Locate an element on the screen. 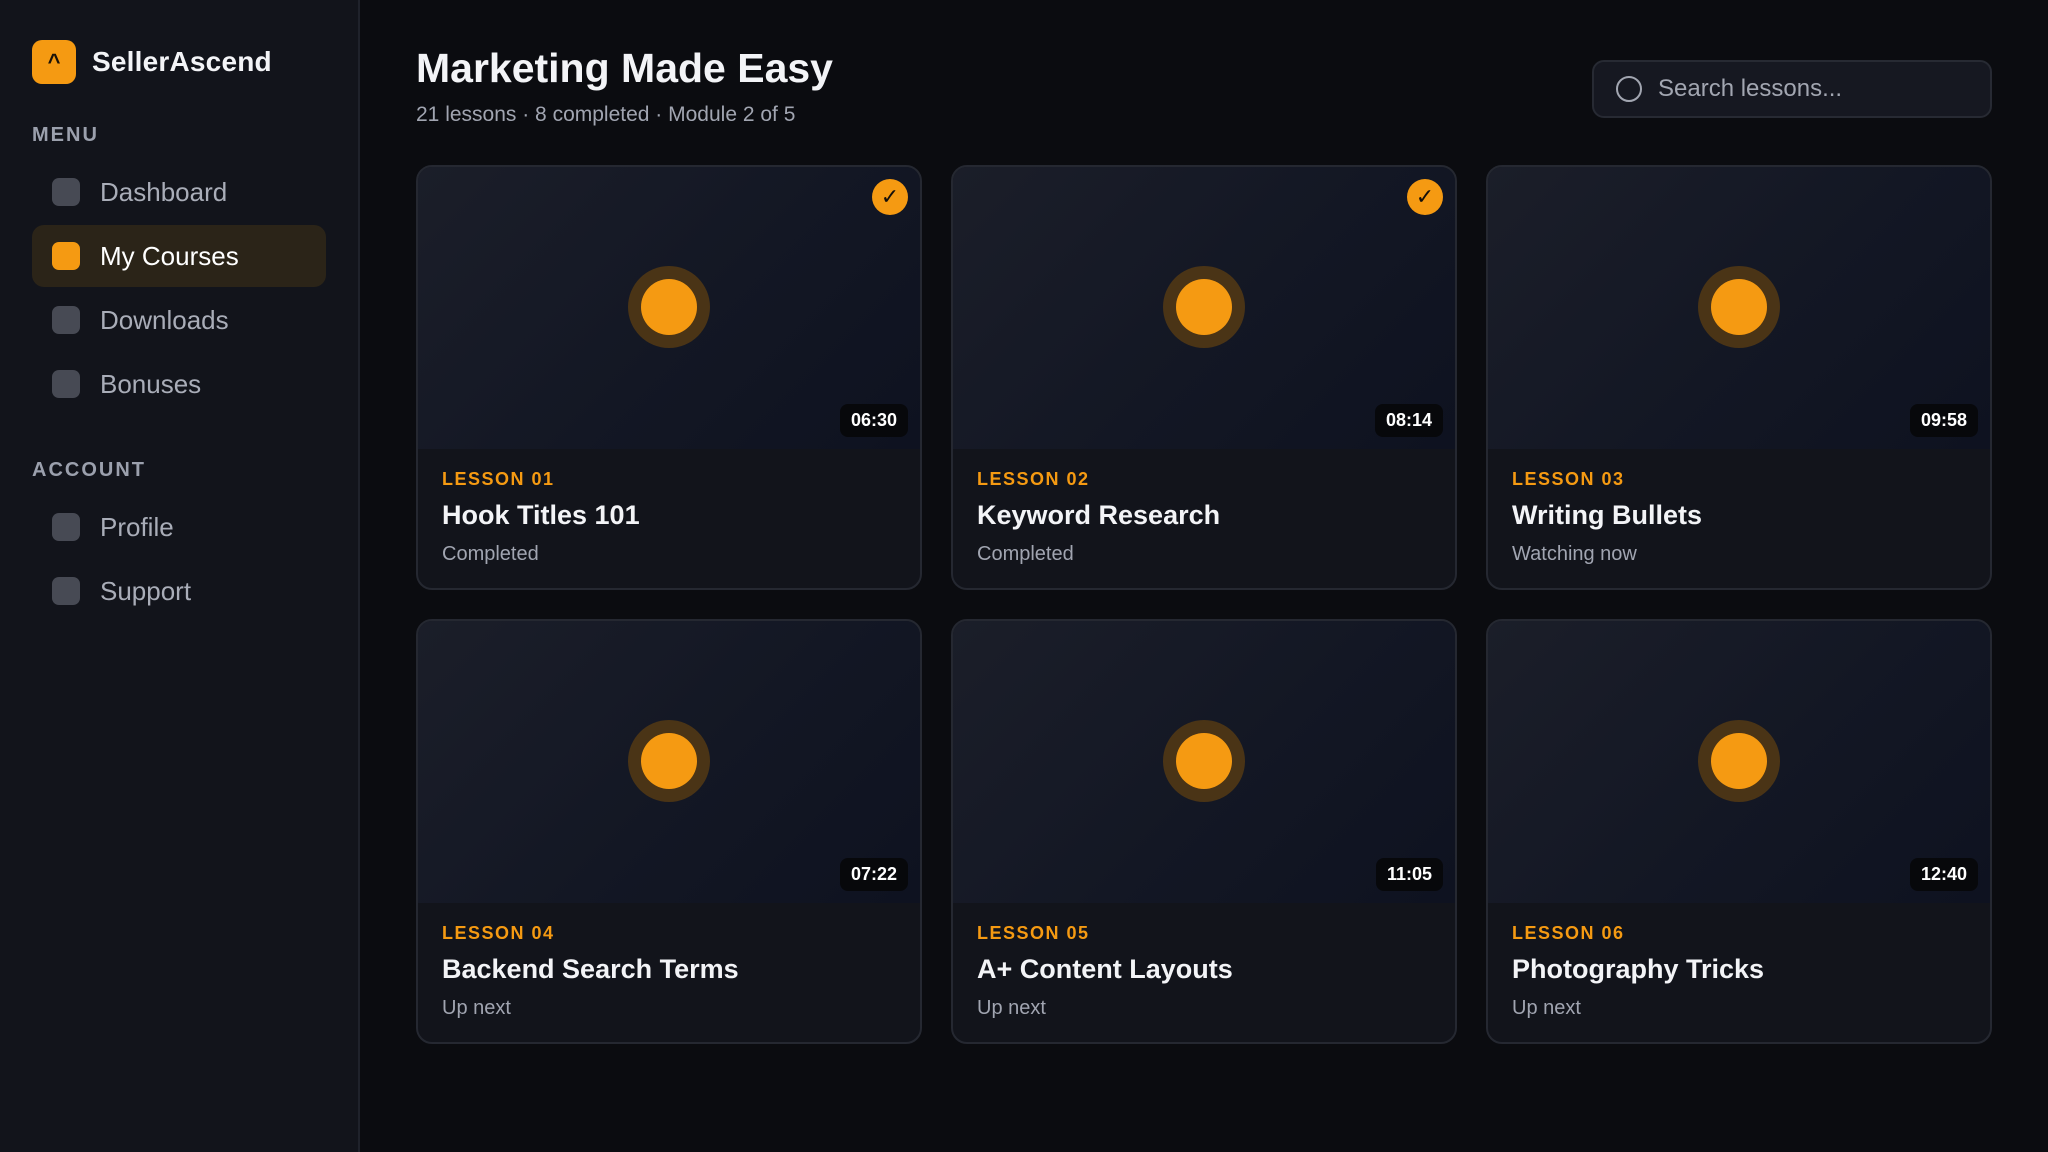 Image resolution: width=2048 pixels, height=1152 pixels. page-subtitle: 21 lessons · 8 completed · Module 2 of 5 is located at coordinates (606, 115).